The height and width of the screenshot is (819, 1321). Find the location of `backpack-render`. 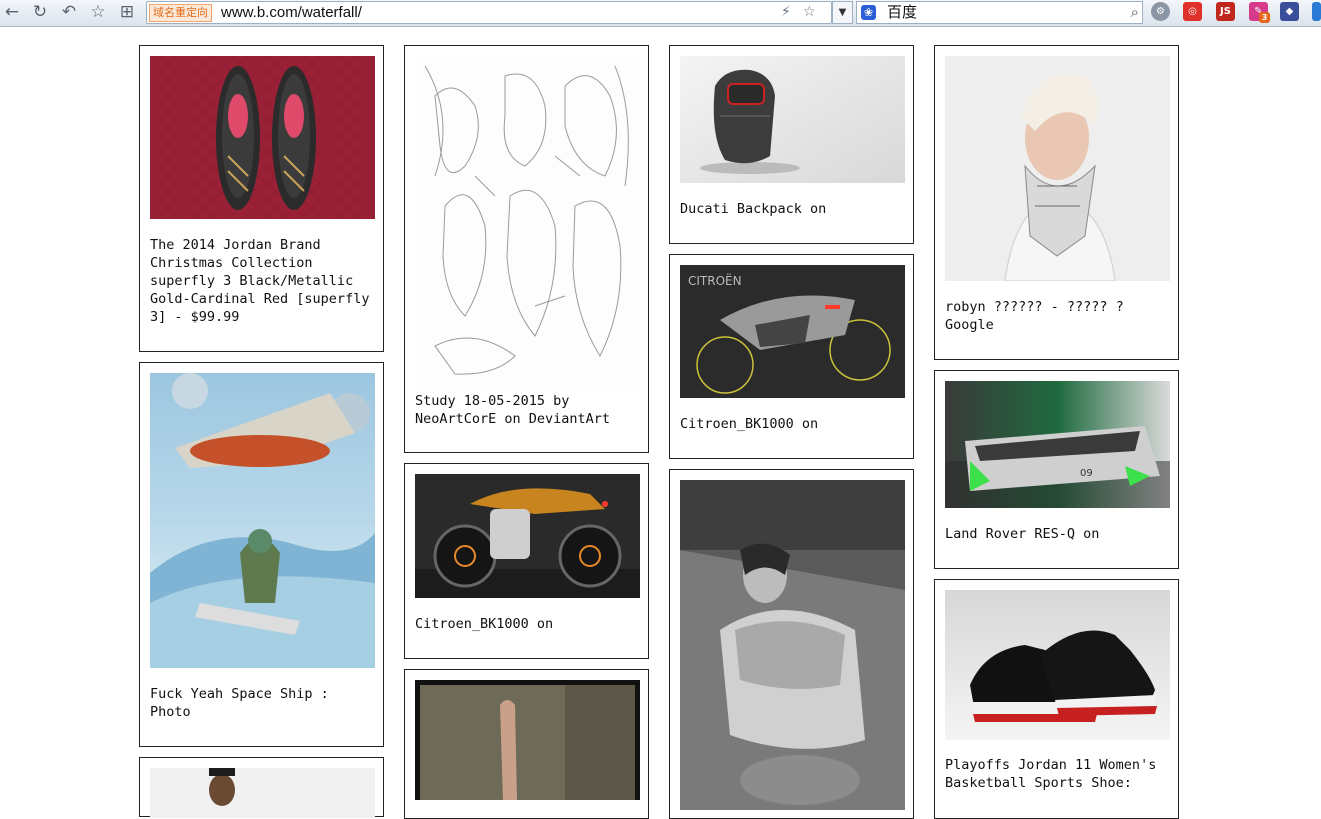

backpack-render is located at coordinates (792, 119).